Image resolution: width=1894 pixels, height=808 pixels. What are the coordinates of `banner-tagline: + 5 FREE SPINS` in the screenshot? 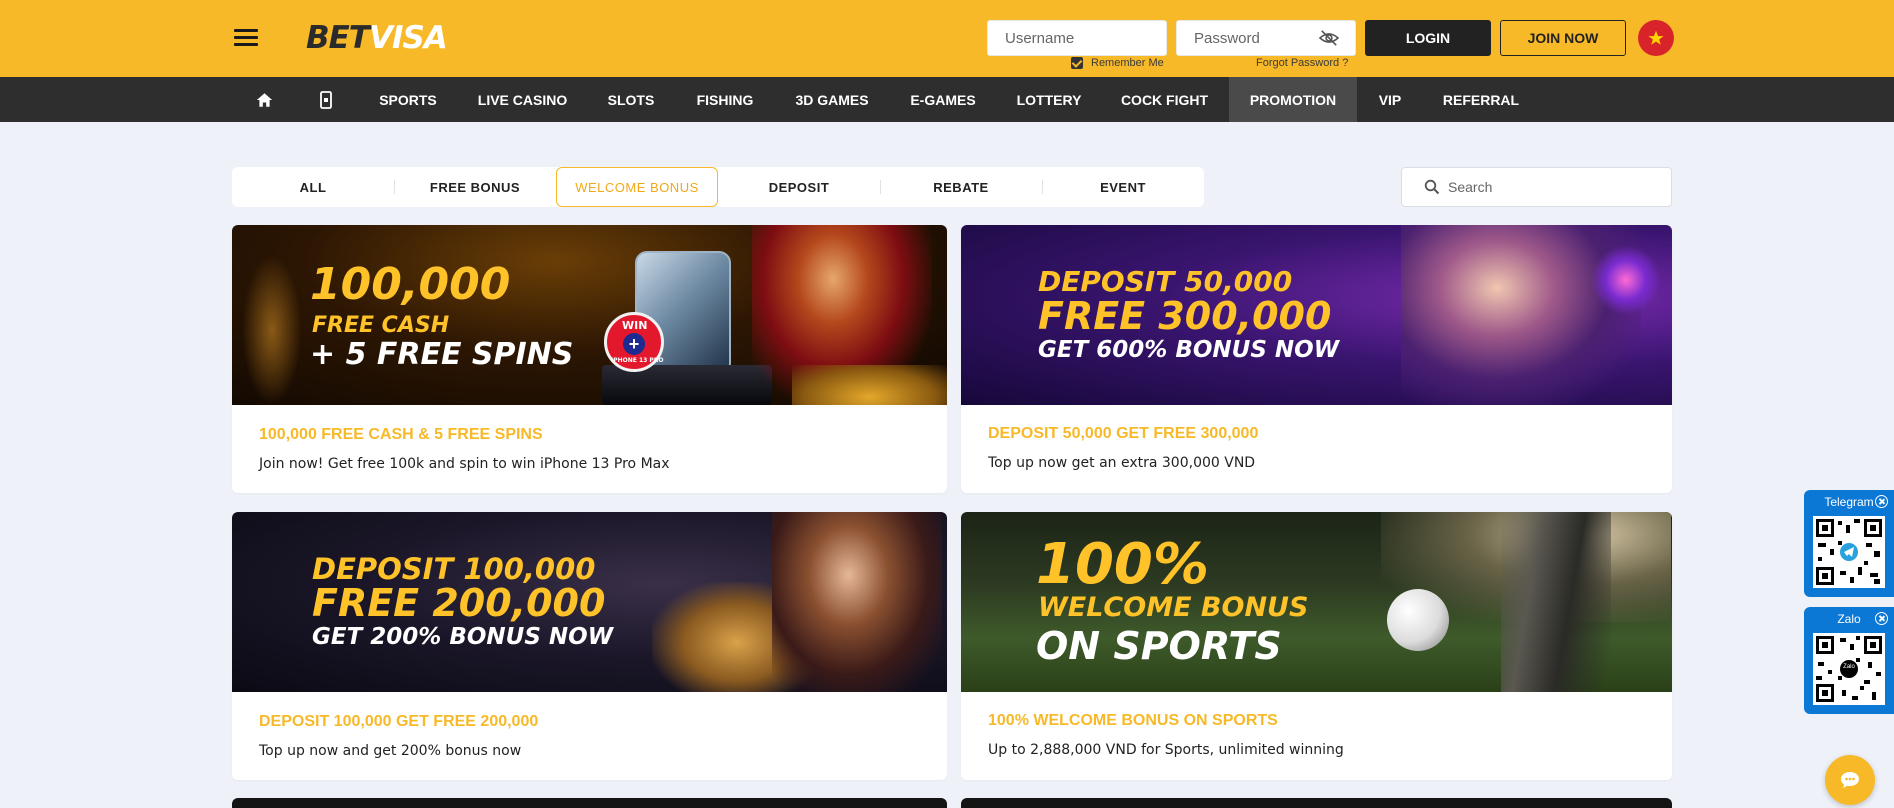 It's located at (442, 354).